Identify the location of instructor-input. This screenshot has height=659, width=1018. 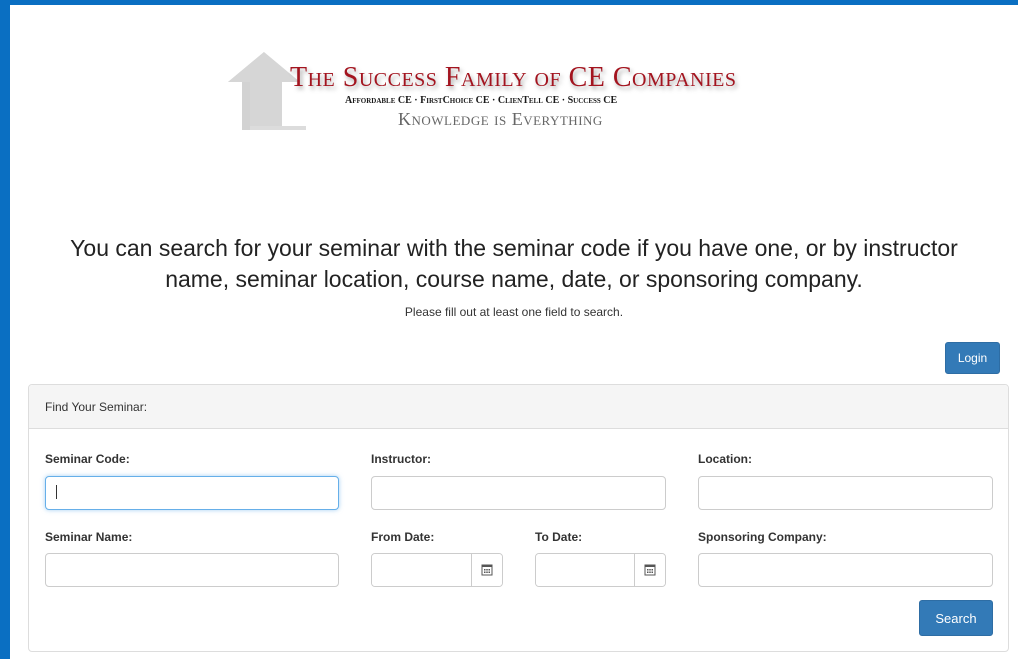
(518, 493).